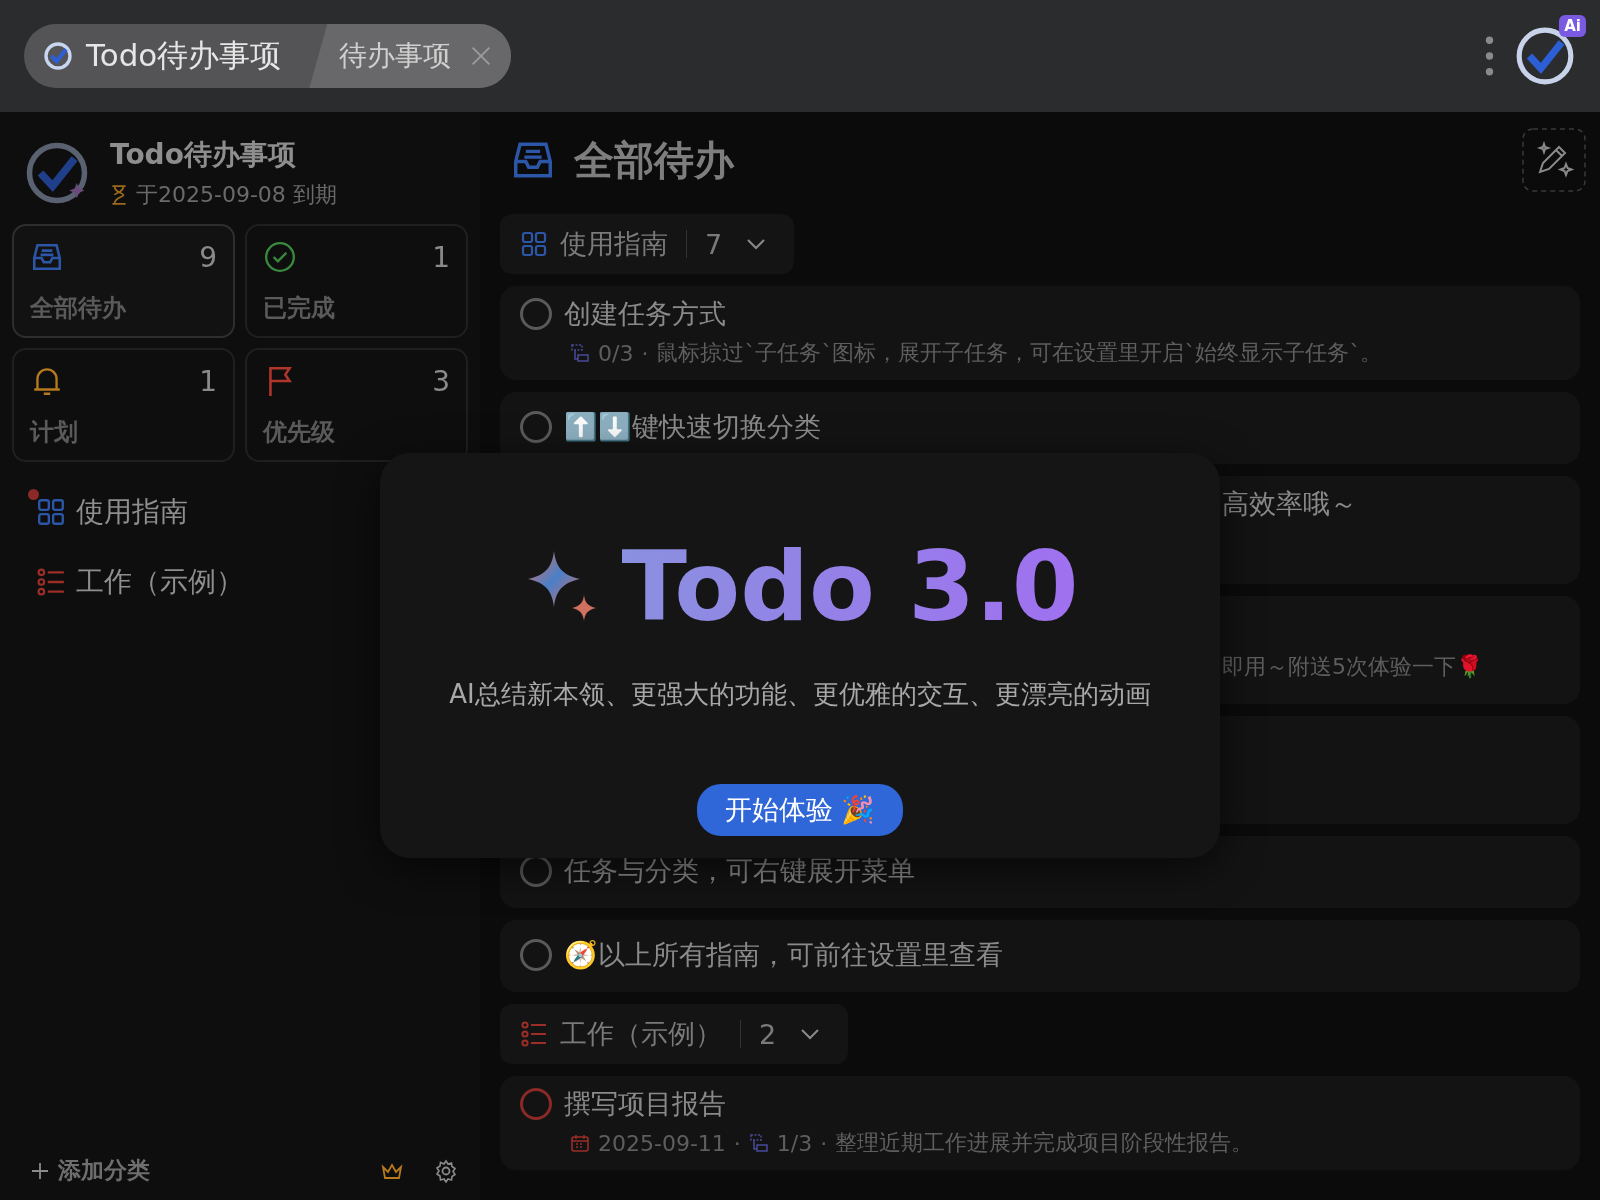 The image size is (1600, 1200). Describe the element at coordinates (739, 871) in the screenshot. I see `task-title: 任务与分类，可右键展开菜单` at that location.